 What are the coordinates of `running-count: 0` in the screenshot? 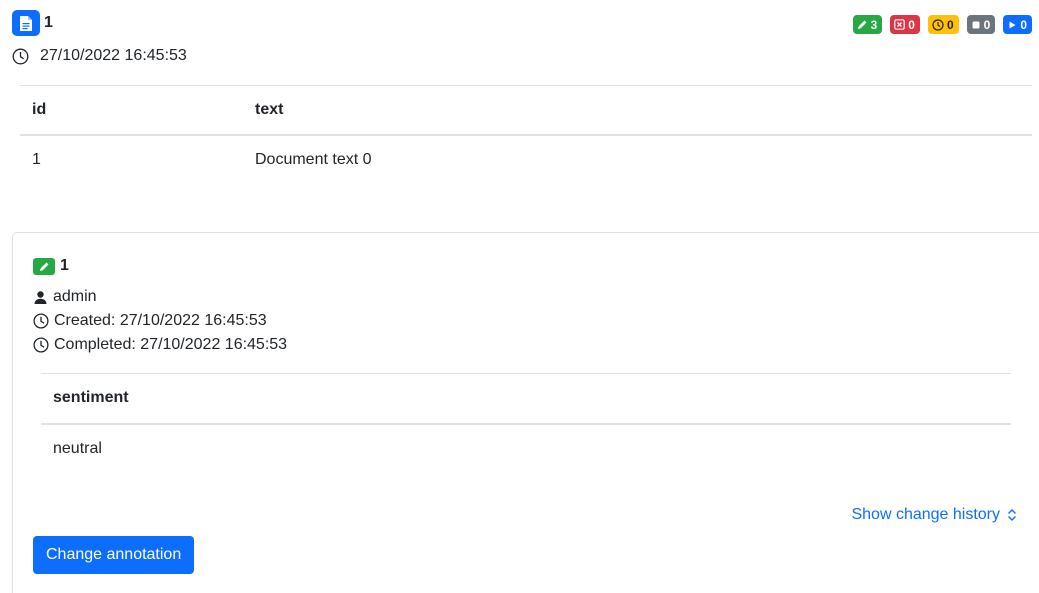 It's located at (1023, 24).